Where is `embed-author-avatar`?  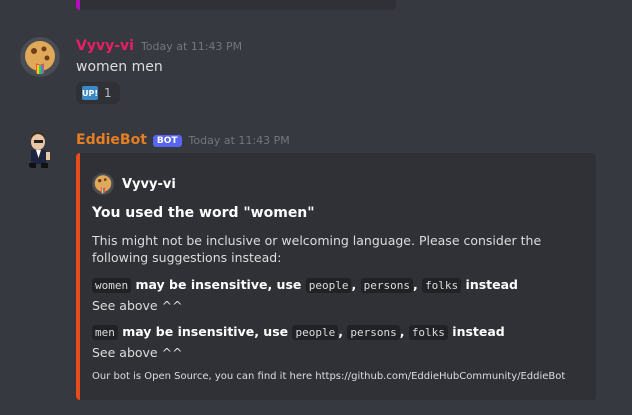
embed-author-avatar is located at coordinates (103, 184).